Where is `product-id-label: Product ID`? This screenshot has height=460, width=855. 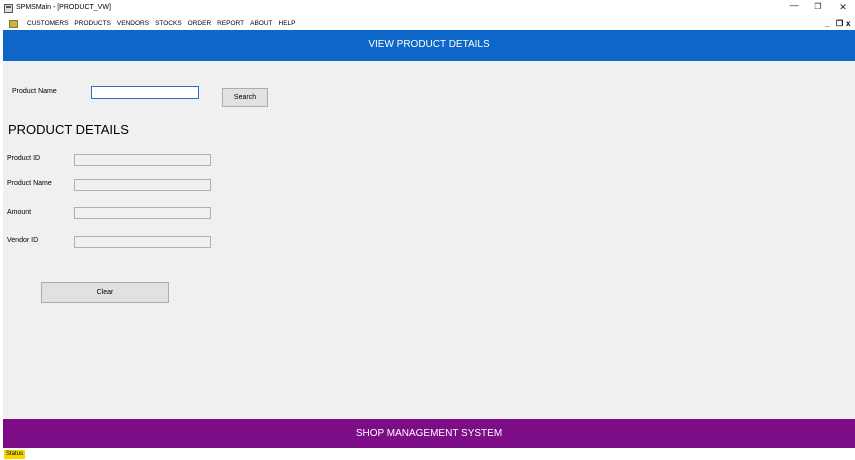
product-id-label: Product ID is located at coordinates (24, 158).